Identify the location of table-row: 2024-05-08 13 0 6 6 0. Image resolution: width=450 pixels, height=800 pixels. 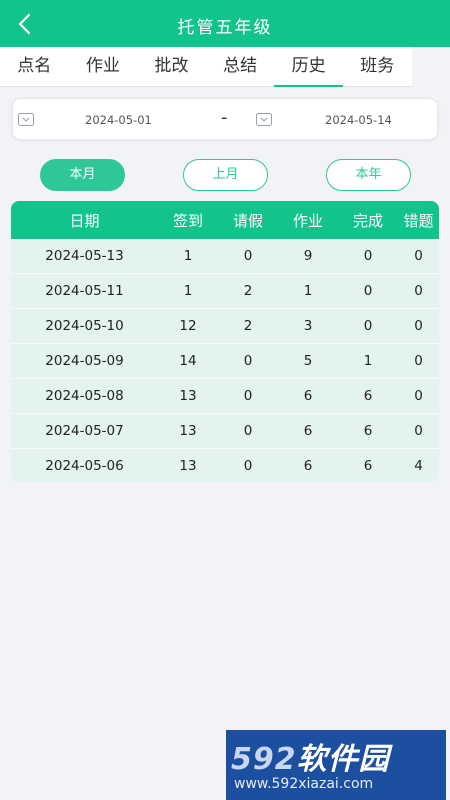
(225, 396).